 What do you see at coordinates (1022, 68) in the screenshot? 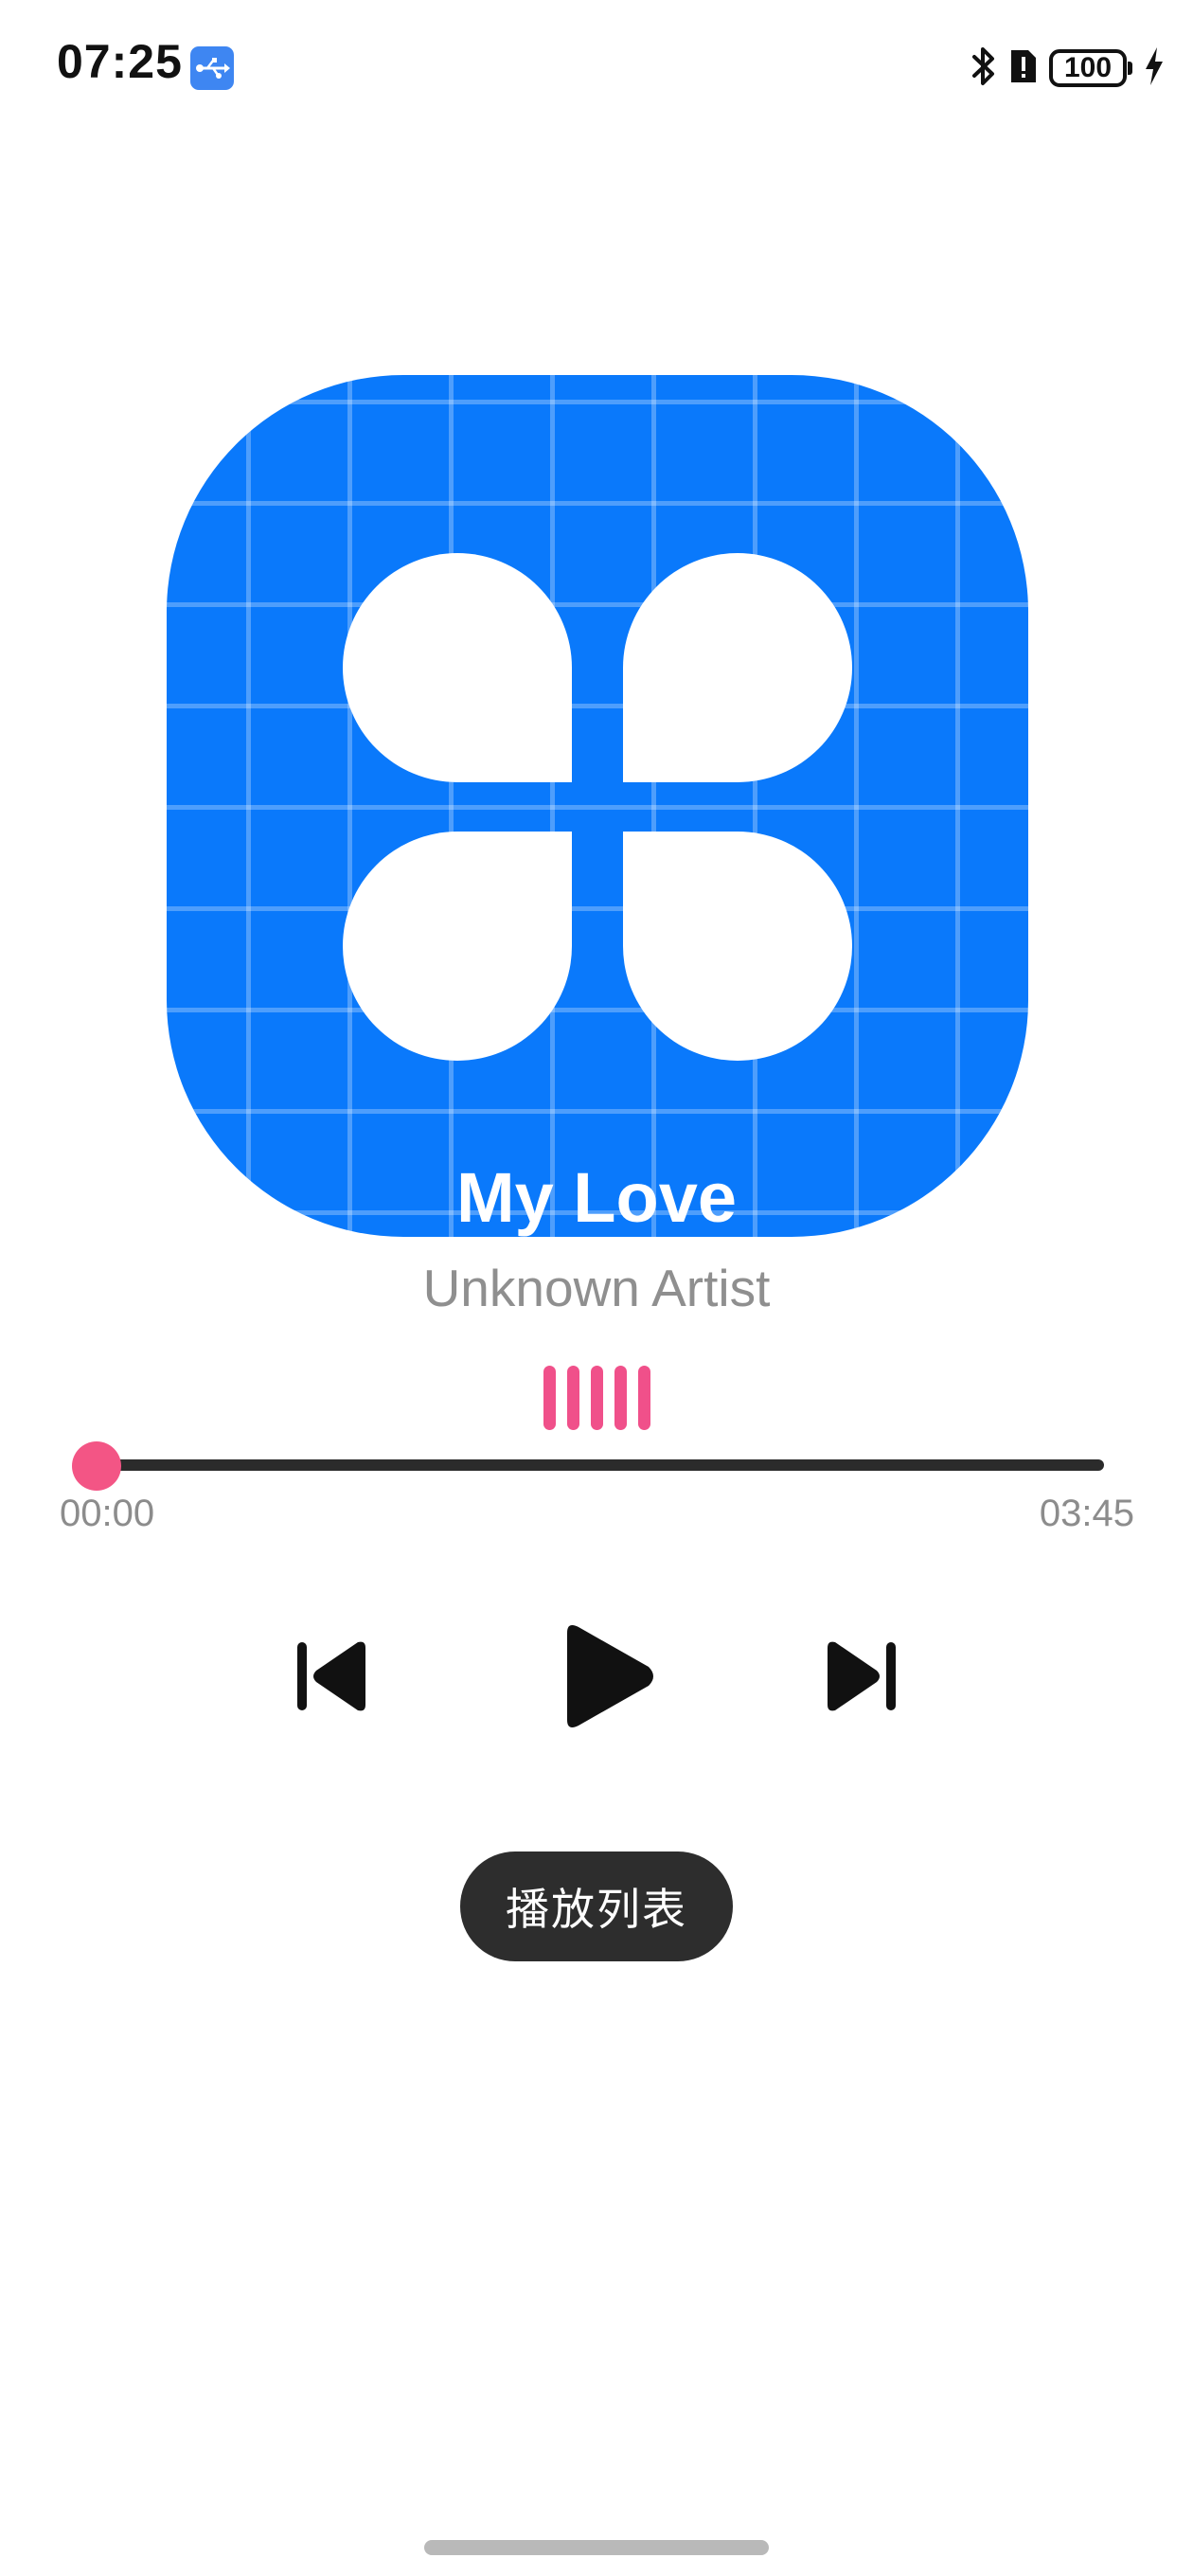
I see `sim-alert-icon` at bounding box center [1022, 68].